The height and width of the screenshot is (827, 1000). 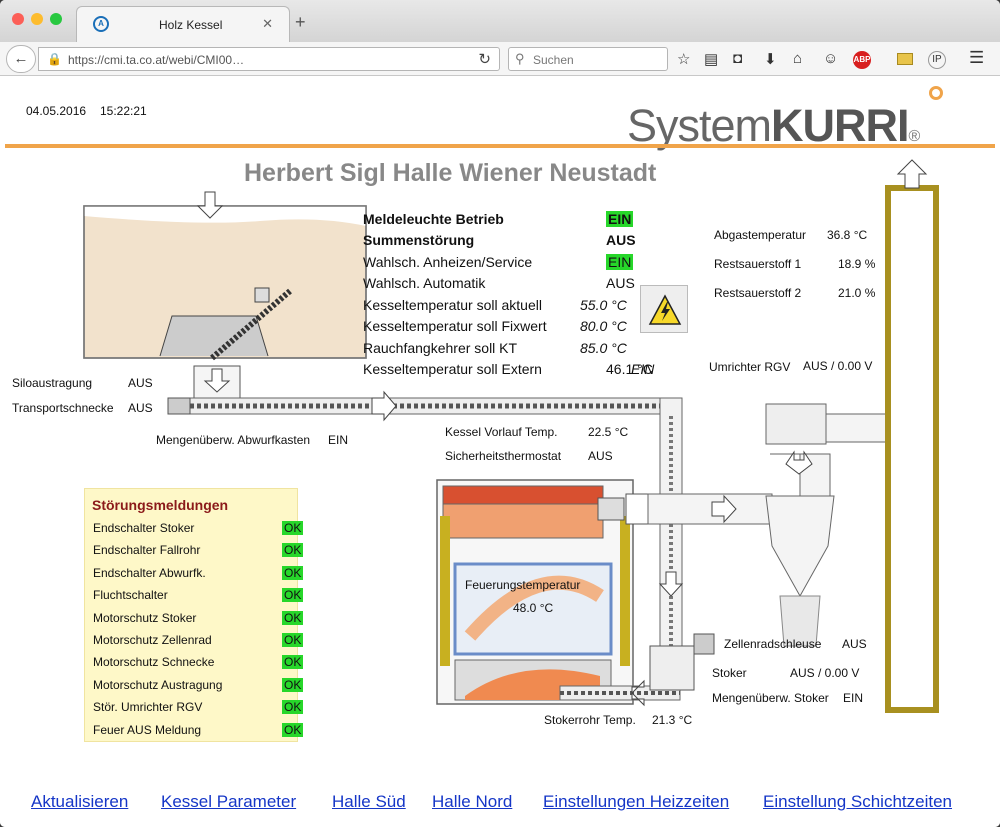 I want to click on smiley-icon: ☺, so click(x=830, y=58).